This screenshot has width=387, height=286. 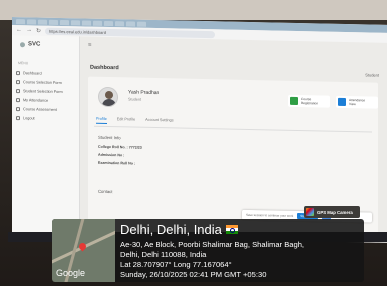 I want to click on sidebar-item-attendance: My Attendance, so click(x=32, y=100).